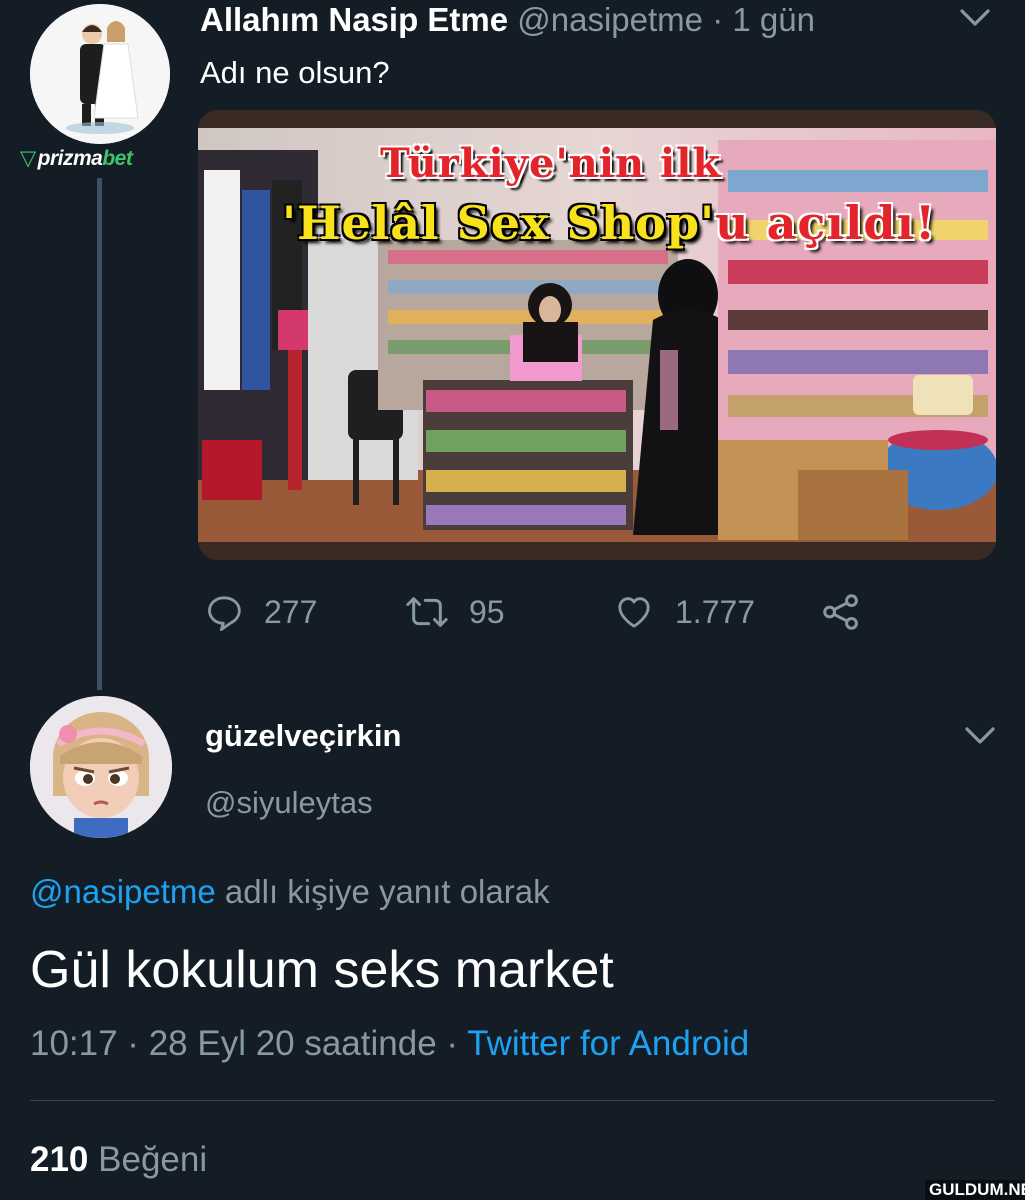 The image size is (1025, 1200). I want to click on tweet-menu-button, so click(975, 18).